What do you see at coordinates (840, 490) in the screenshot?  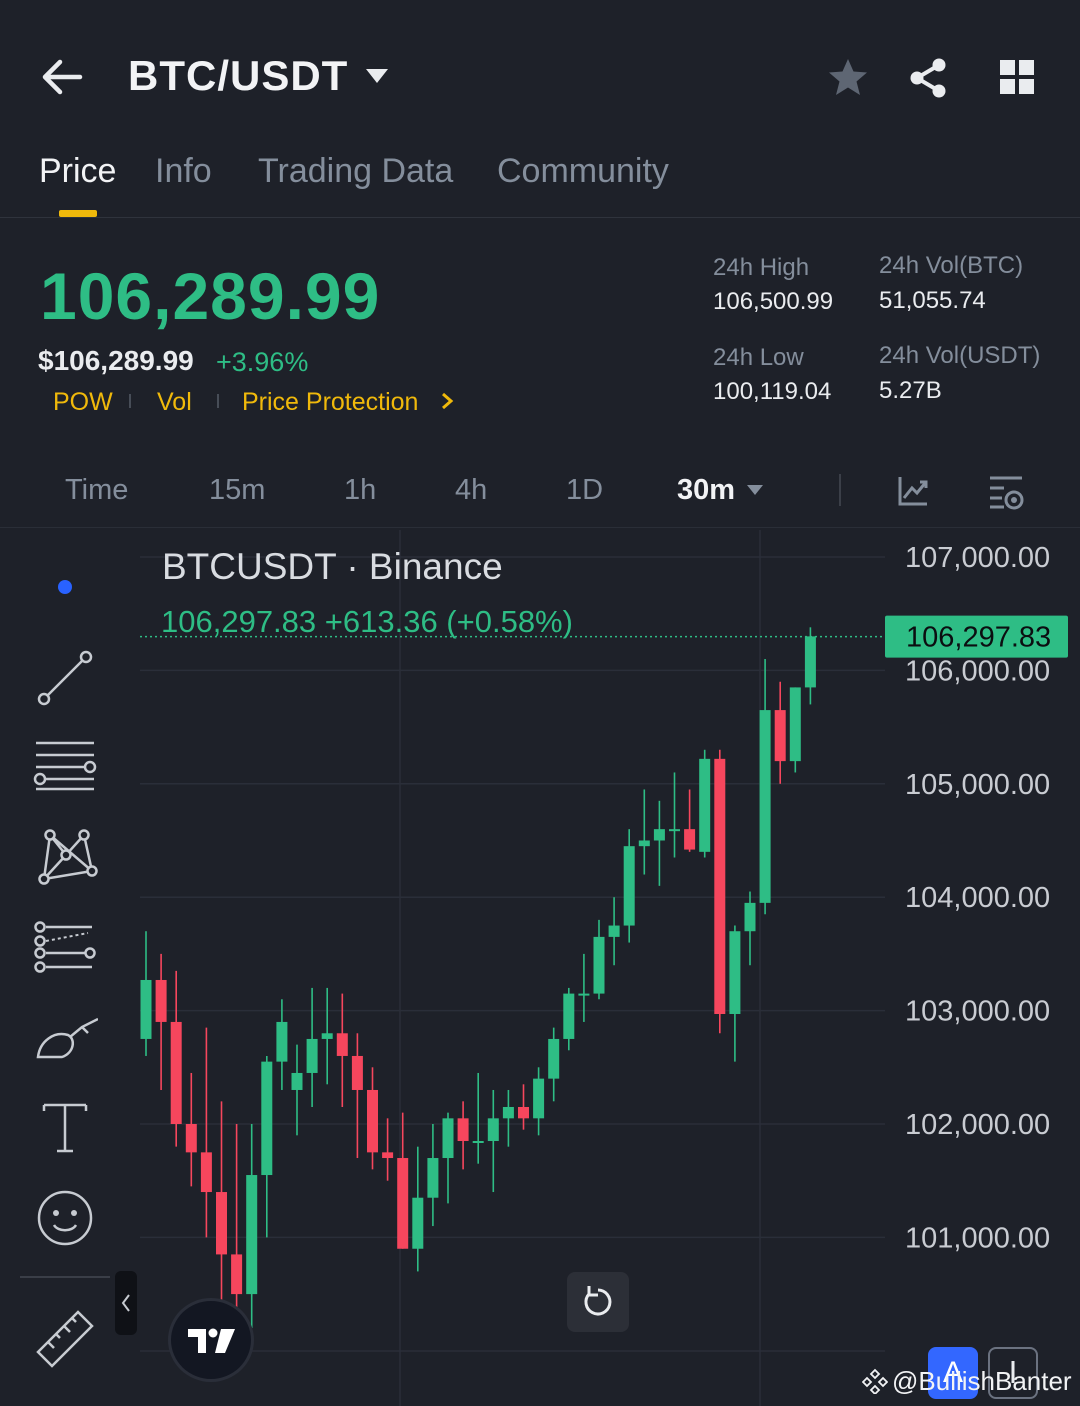 I see `interval-divider` at bounding box center [840, 490].